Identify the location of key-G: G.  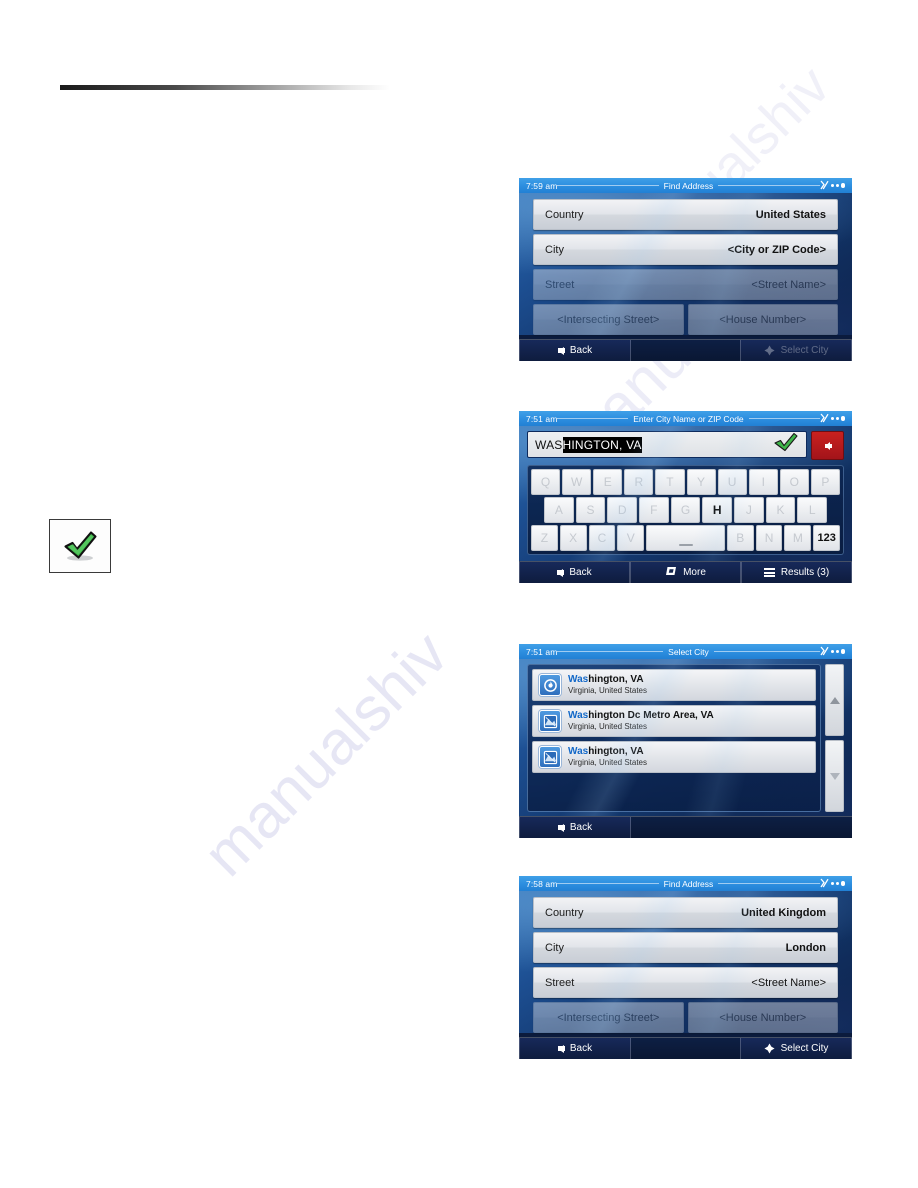
(685, 510).